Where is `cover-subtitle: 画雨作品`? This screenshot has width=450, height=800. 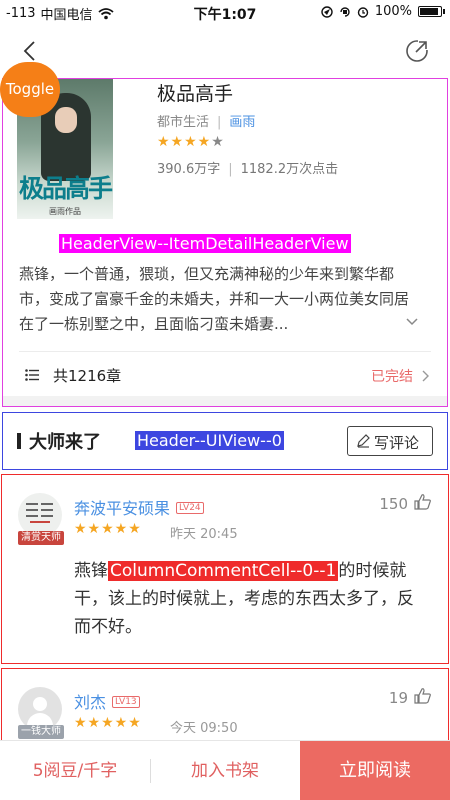 cover-subtitle: 画雨作品 is located at coordinates (65, 211).